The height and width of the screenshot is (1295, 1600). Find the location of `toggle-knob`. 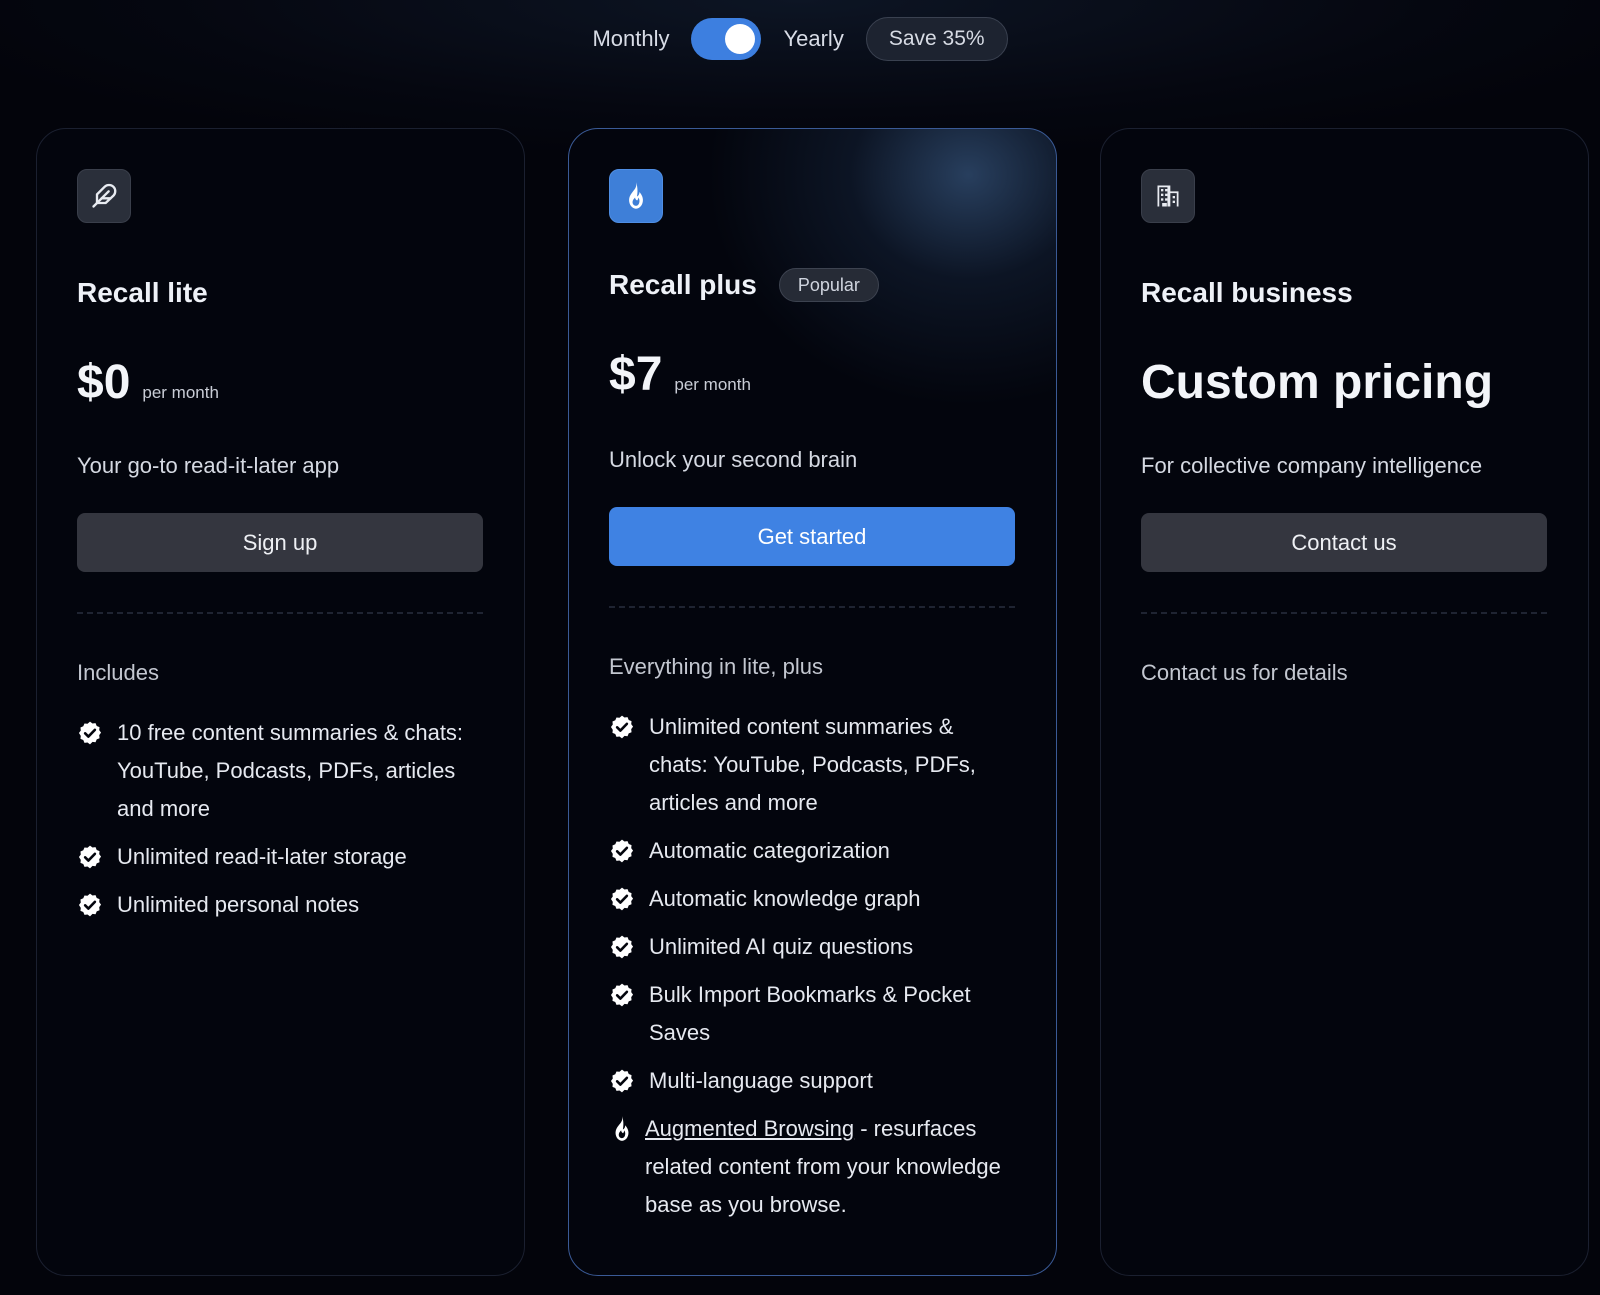

toggle-knob is located at coordinates (740, 39).